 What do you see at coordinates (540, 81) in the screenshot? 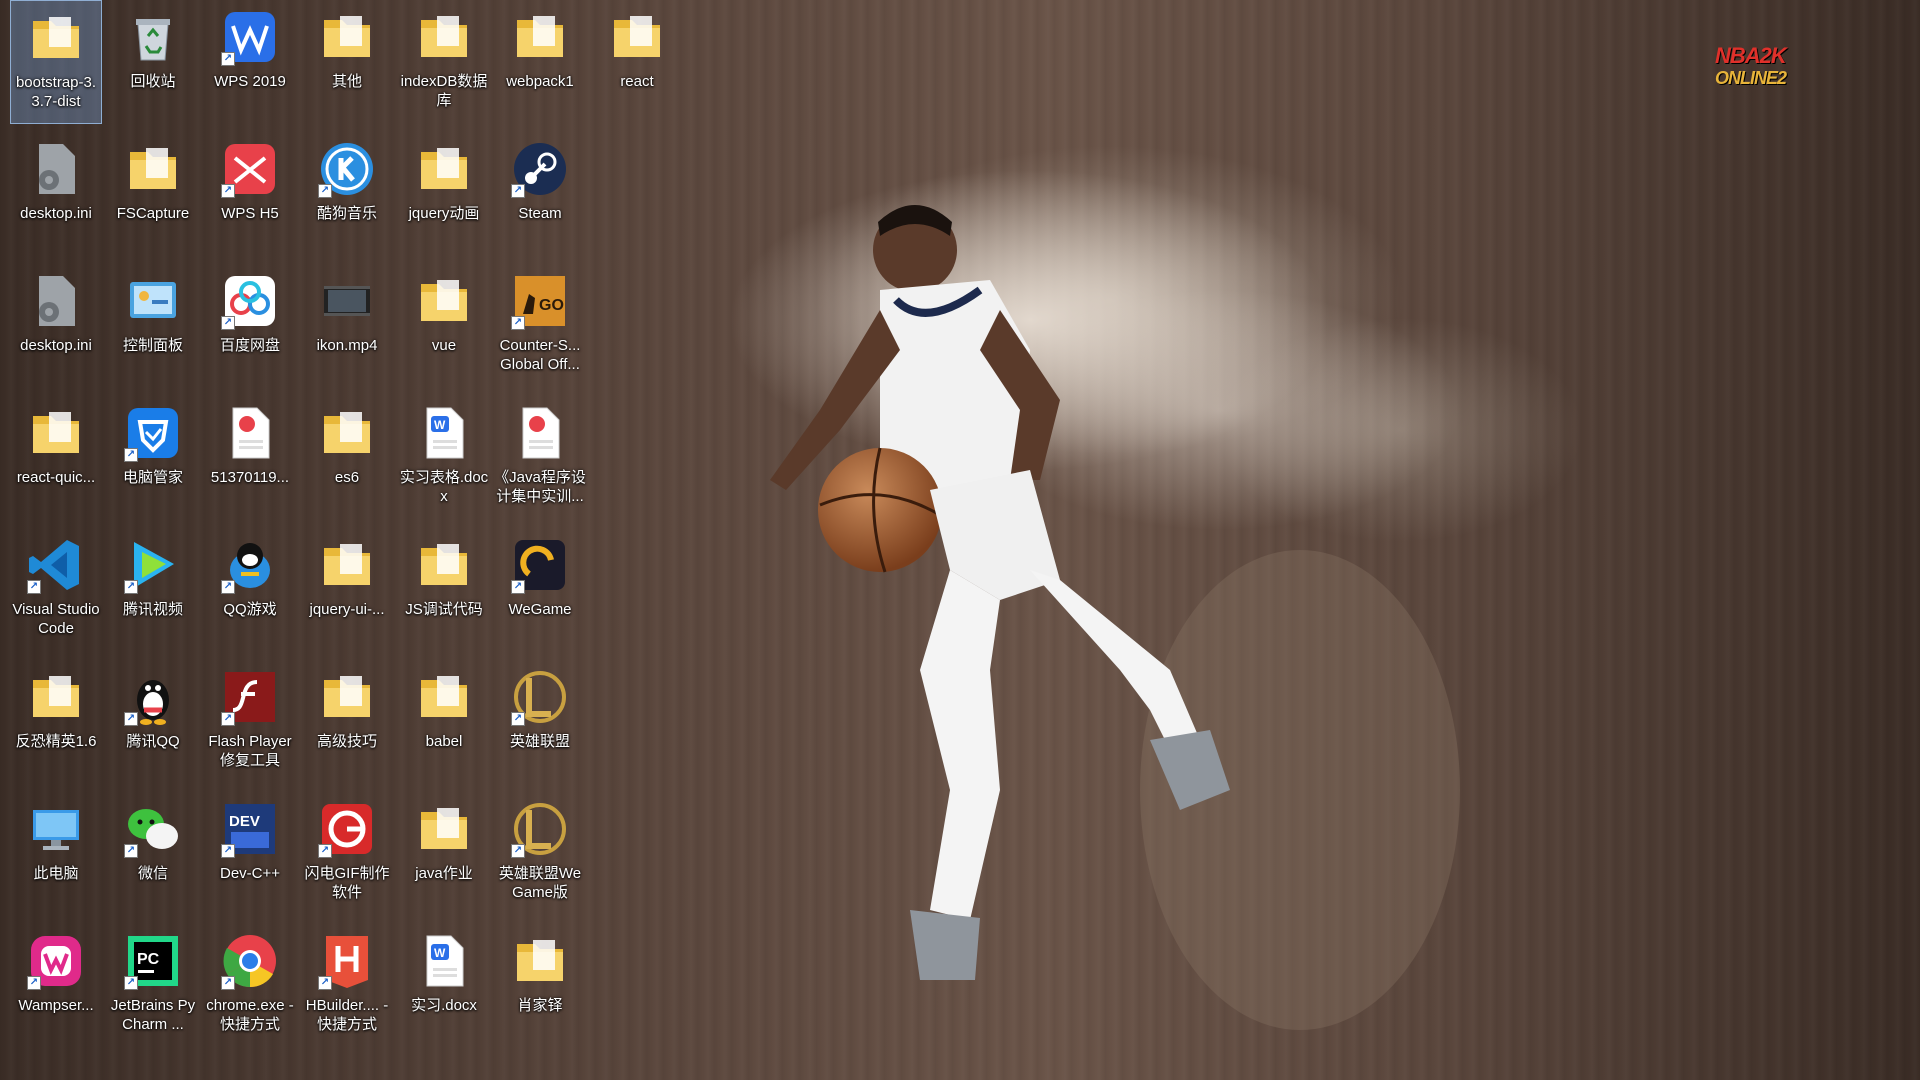
I see `desktop-icon-label: webpack1` at bounding box center [540, 81].